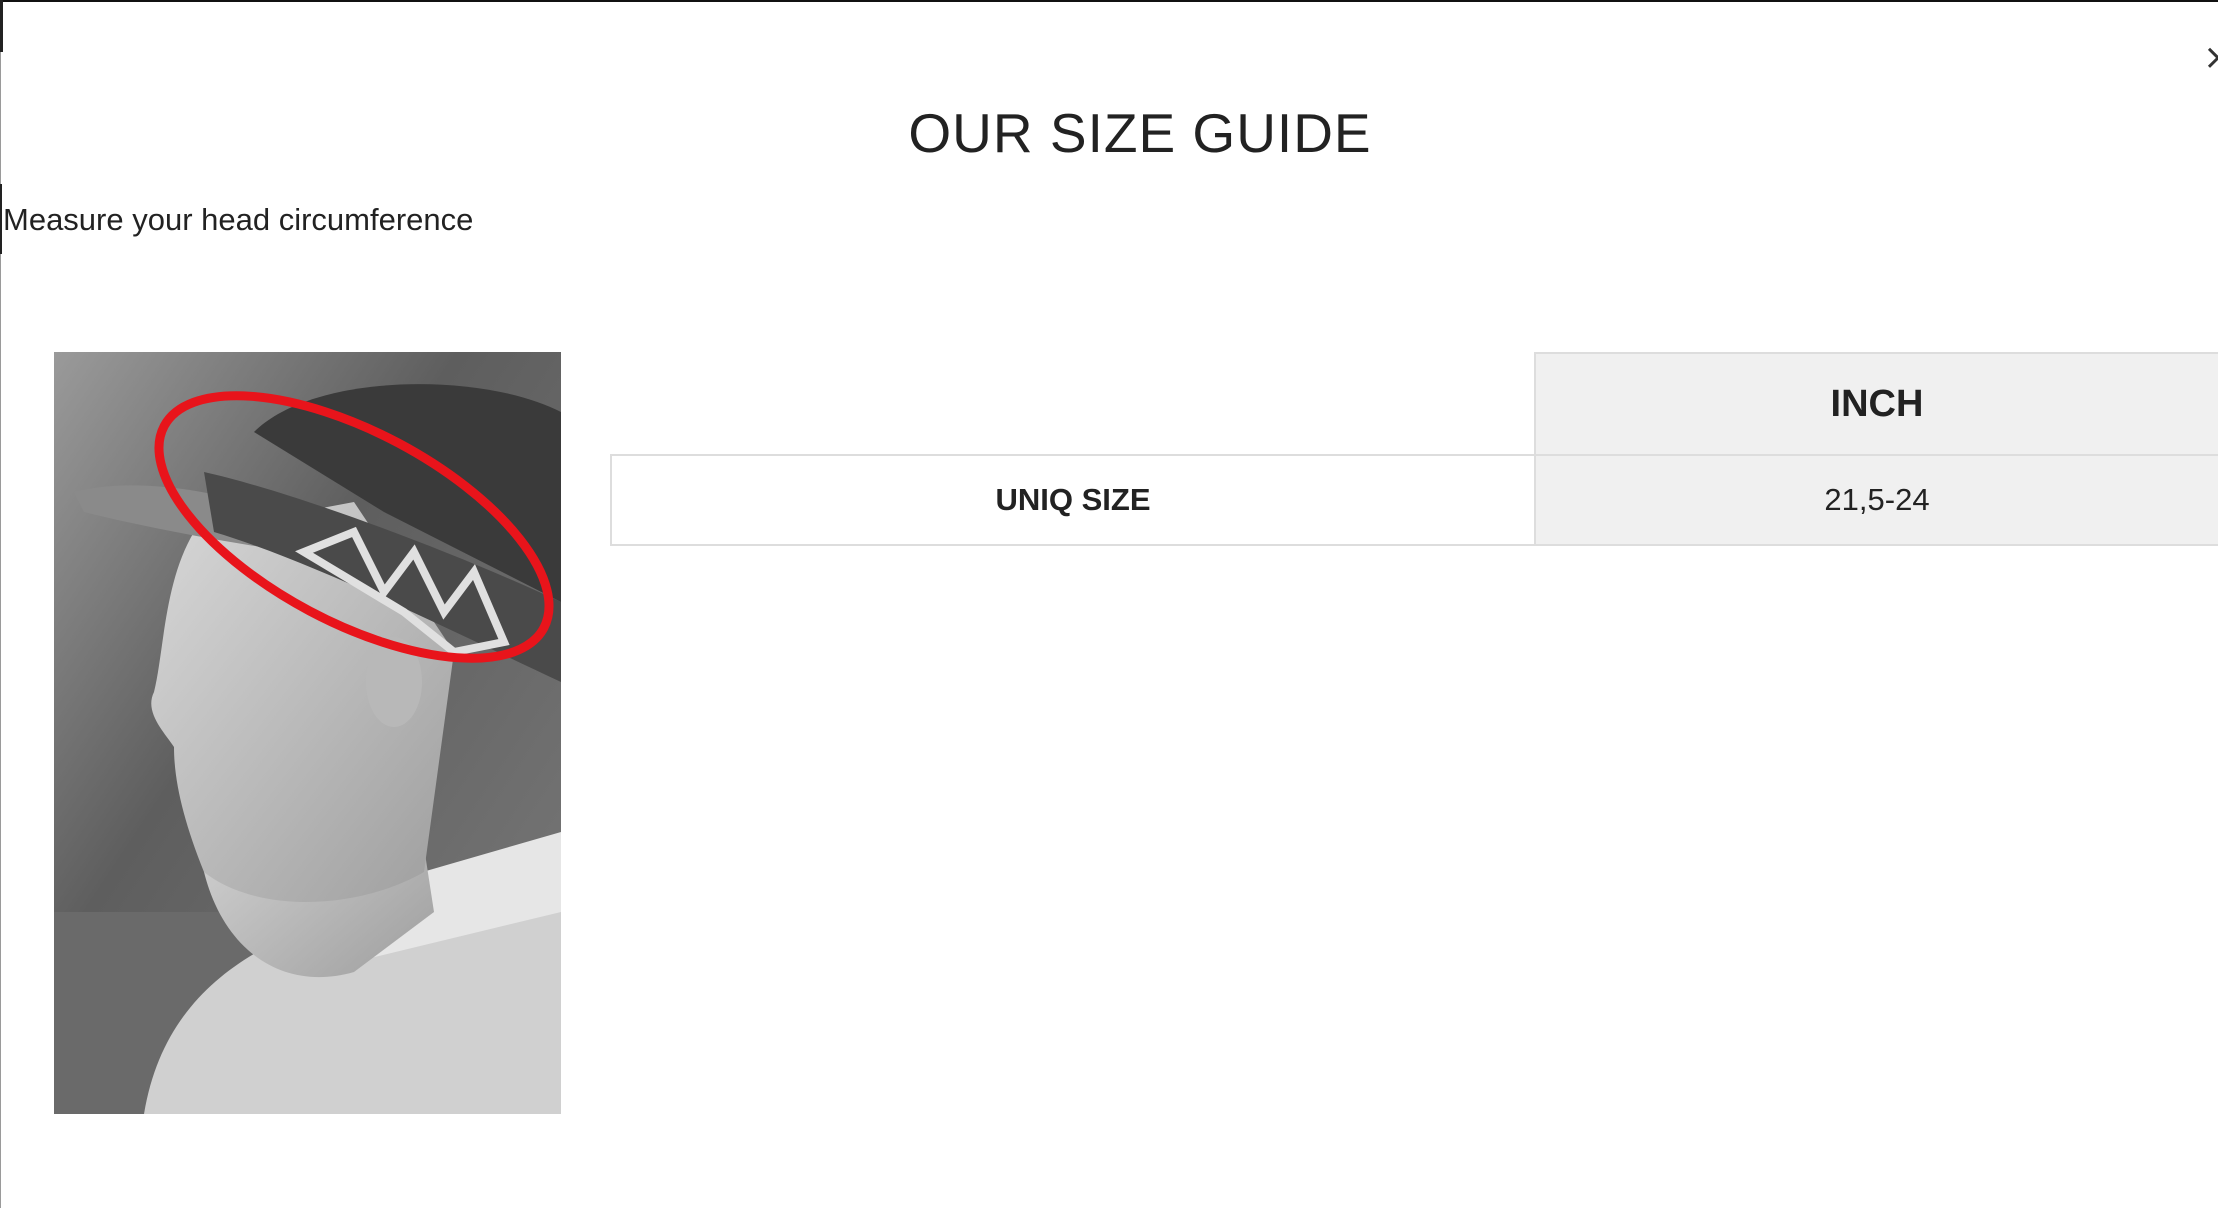 The height and width of the screenshot is (1208, 2218). Describe the element at coordinates (2210, 58) in the screenshot. I see `close-icon: ×` at that location.